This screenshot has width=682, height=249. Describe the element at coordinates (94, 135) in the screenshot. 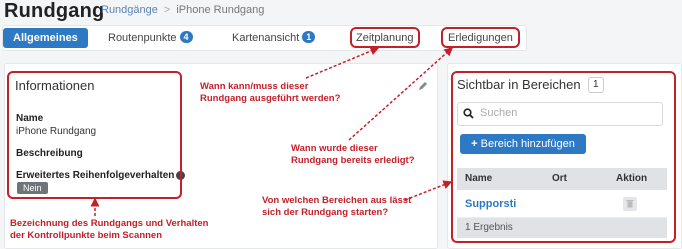

I see `highlight-informationen` at that location.